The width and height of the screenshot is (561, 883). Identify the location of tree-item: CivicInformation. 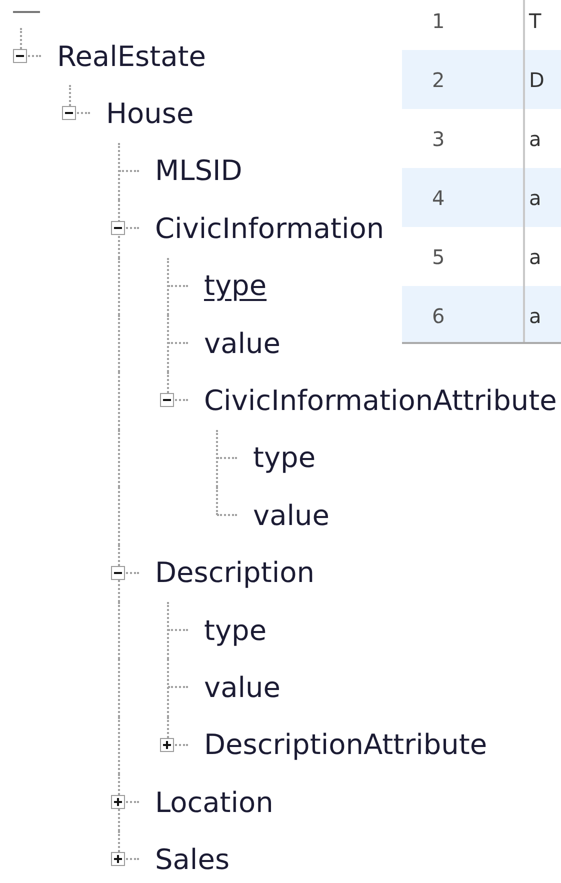
(269, 229).